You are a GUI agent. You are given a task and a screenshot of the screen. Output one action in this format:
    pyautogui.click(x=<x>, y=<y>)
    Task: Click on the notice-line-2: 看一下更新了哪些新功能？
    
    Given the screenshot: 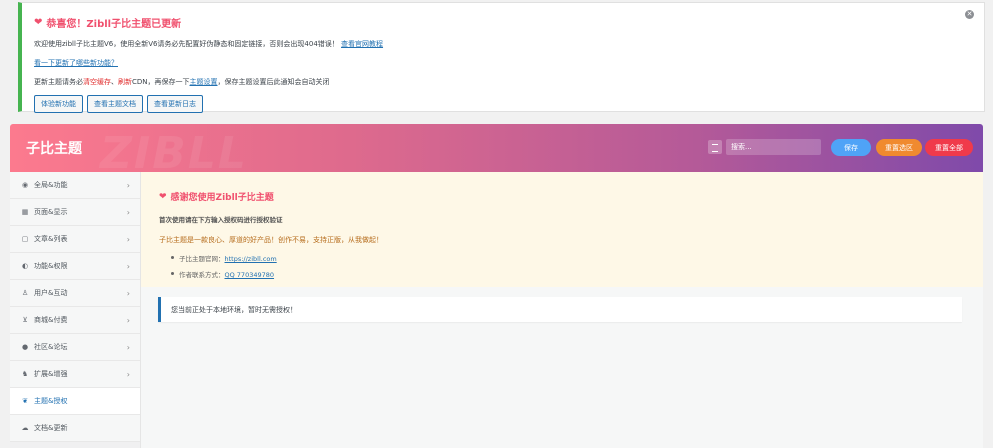 What is the action you would take?
    pyautogui.click(x=503, y=63)
    